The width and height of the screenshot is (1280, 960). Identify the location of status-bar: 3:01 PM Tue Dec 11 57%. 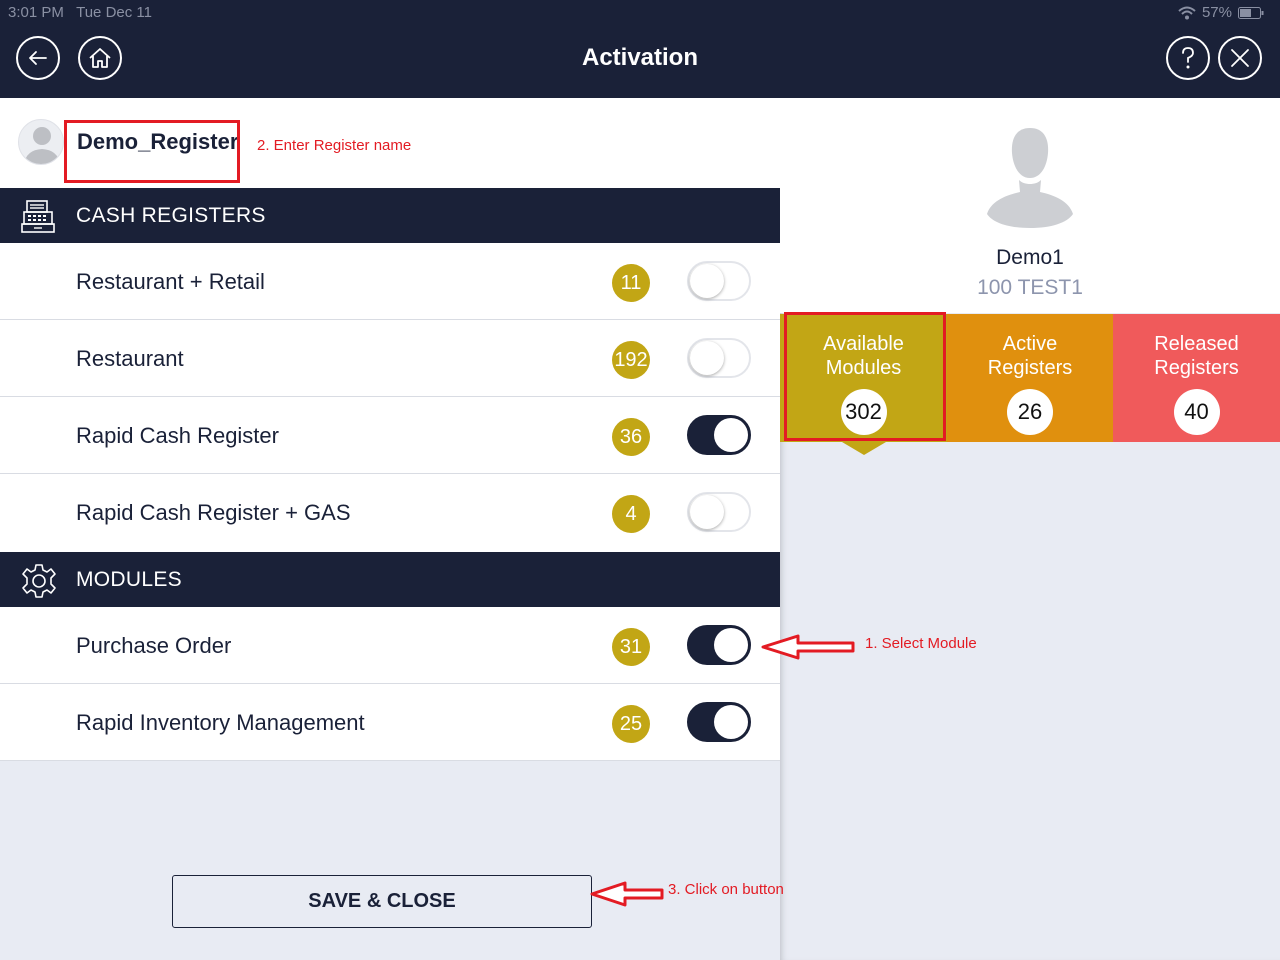
(640, 13).